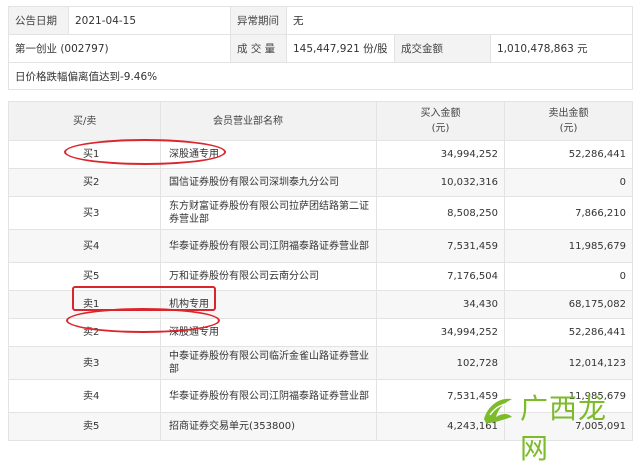  Describe the element at coordinates (84, 426) in the screenshot. I see `row-side: 卖5` at that location.